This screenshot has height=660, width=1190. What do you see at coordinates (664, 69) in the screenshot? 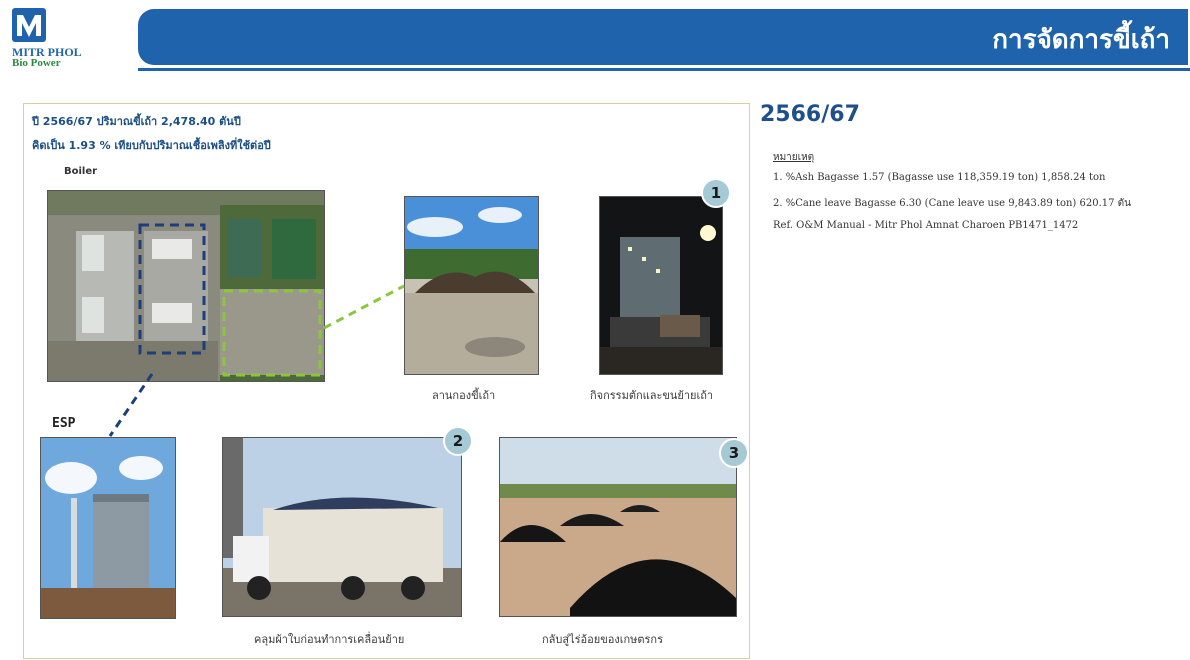
I see `title-underline` at bounding box center [664, 69].